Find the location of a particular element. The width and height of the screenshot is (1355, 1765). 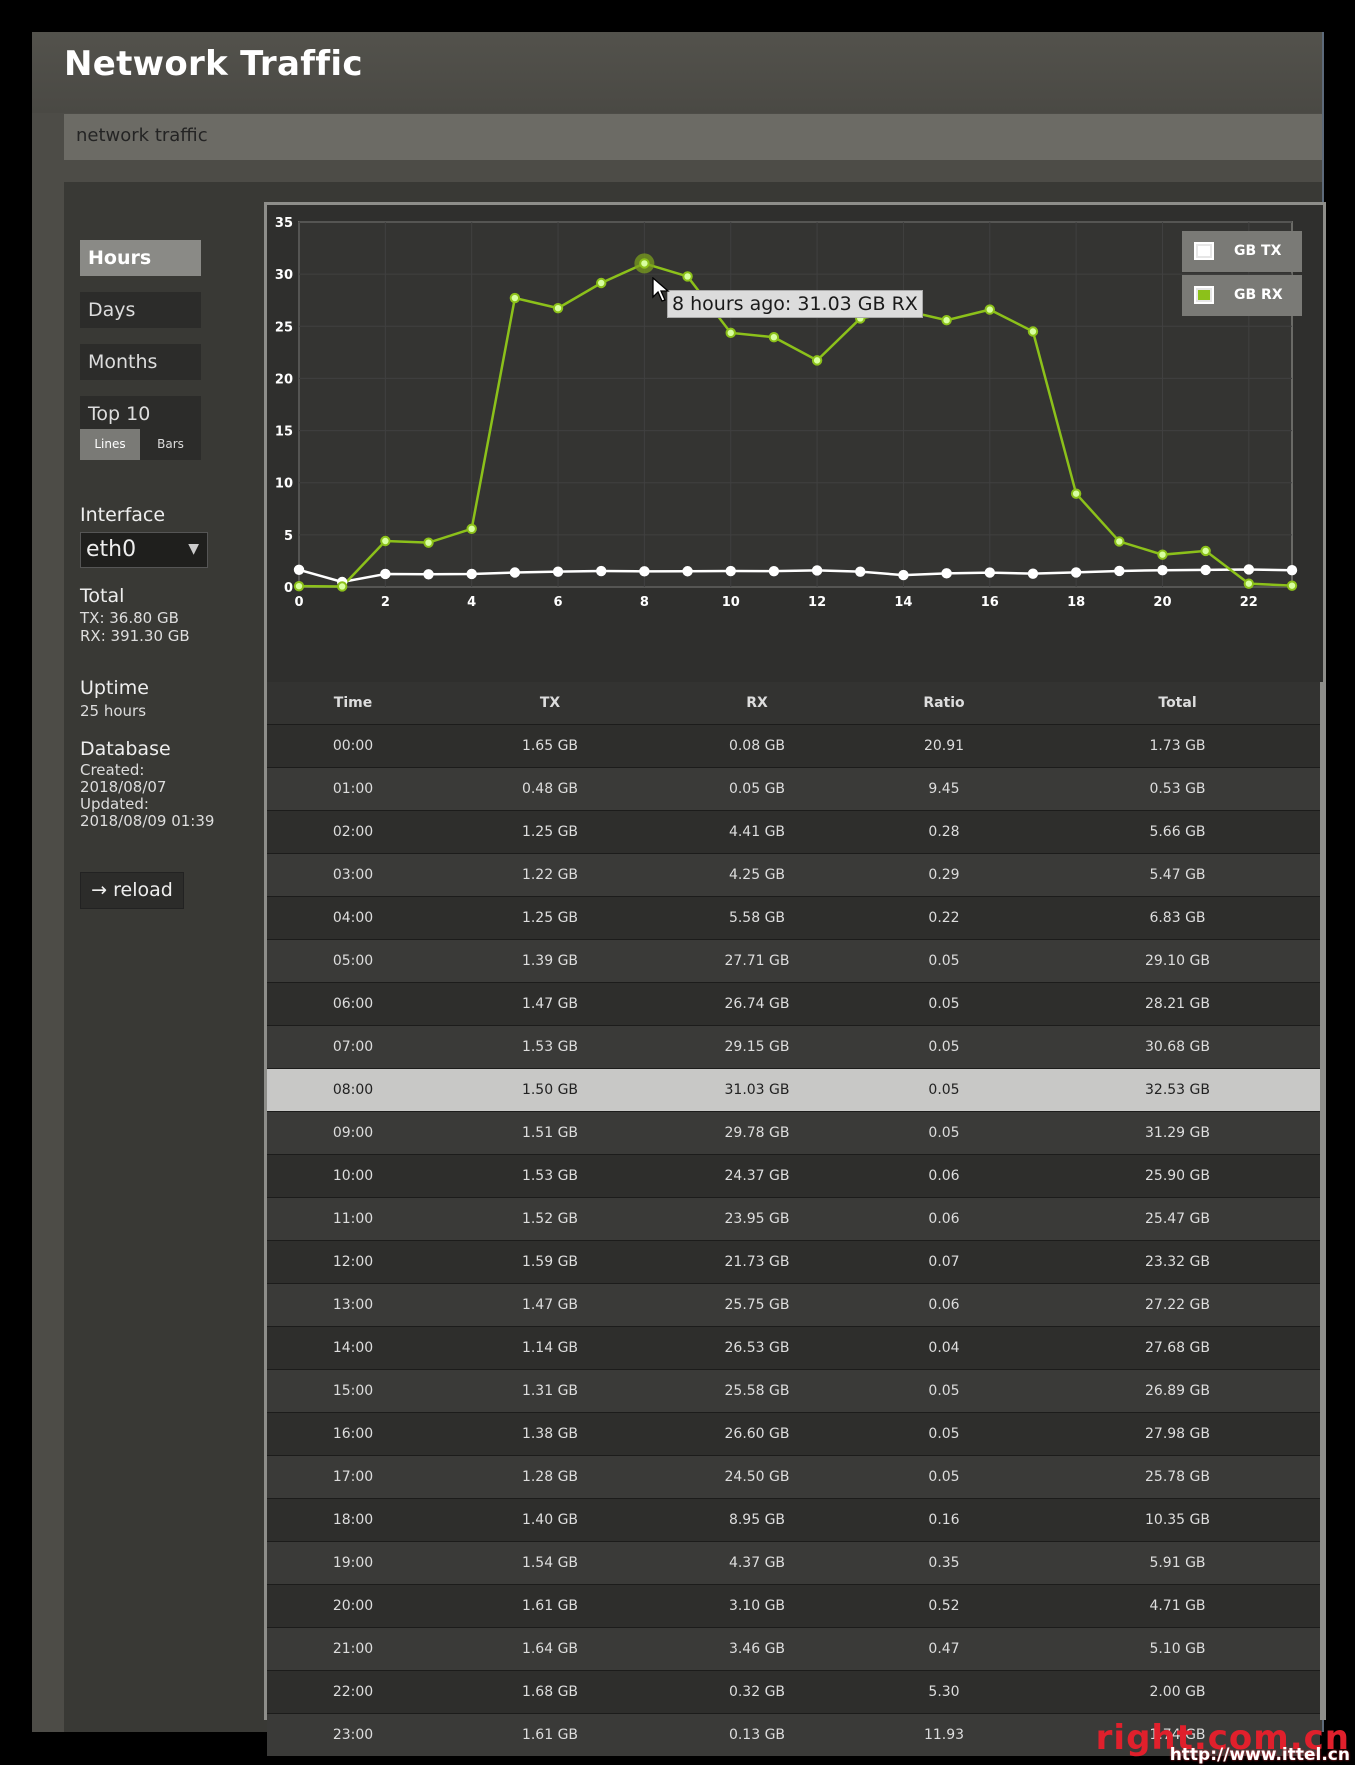

nav-months-button: Months is located at coordinates (140, 362).